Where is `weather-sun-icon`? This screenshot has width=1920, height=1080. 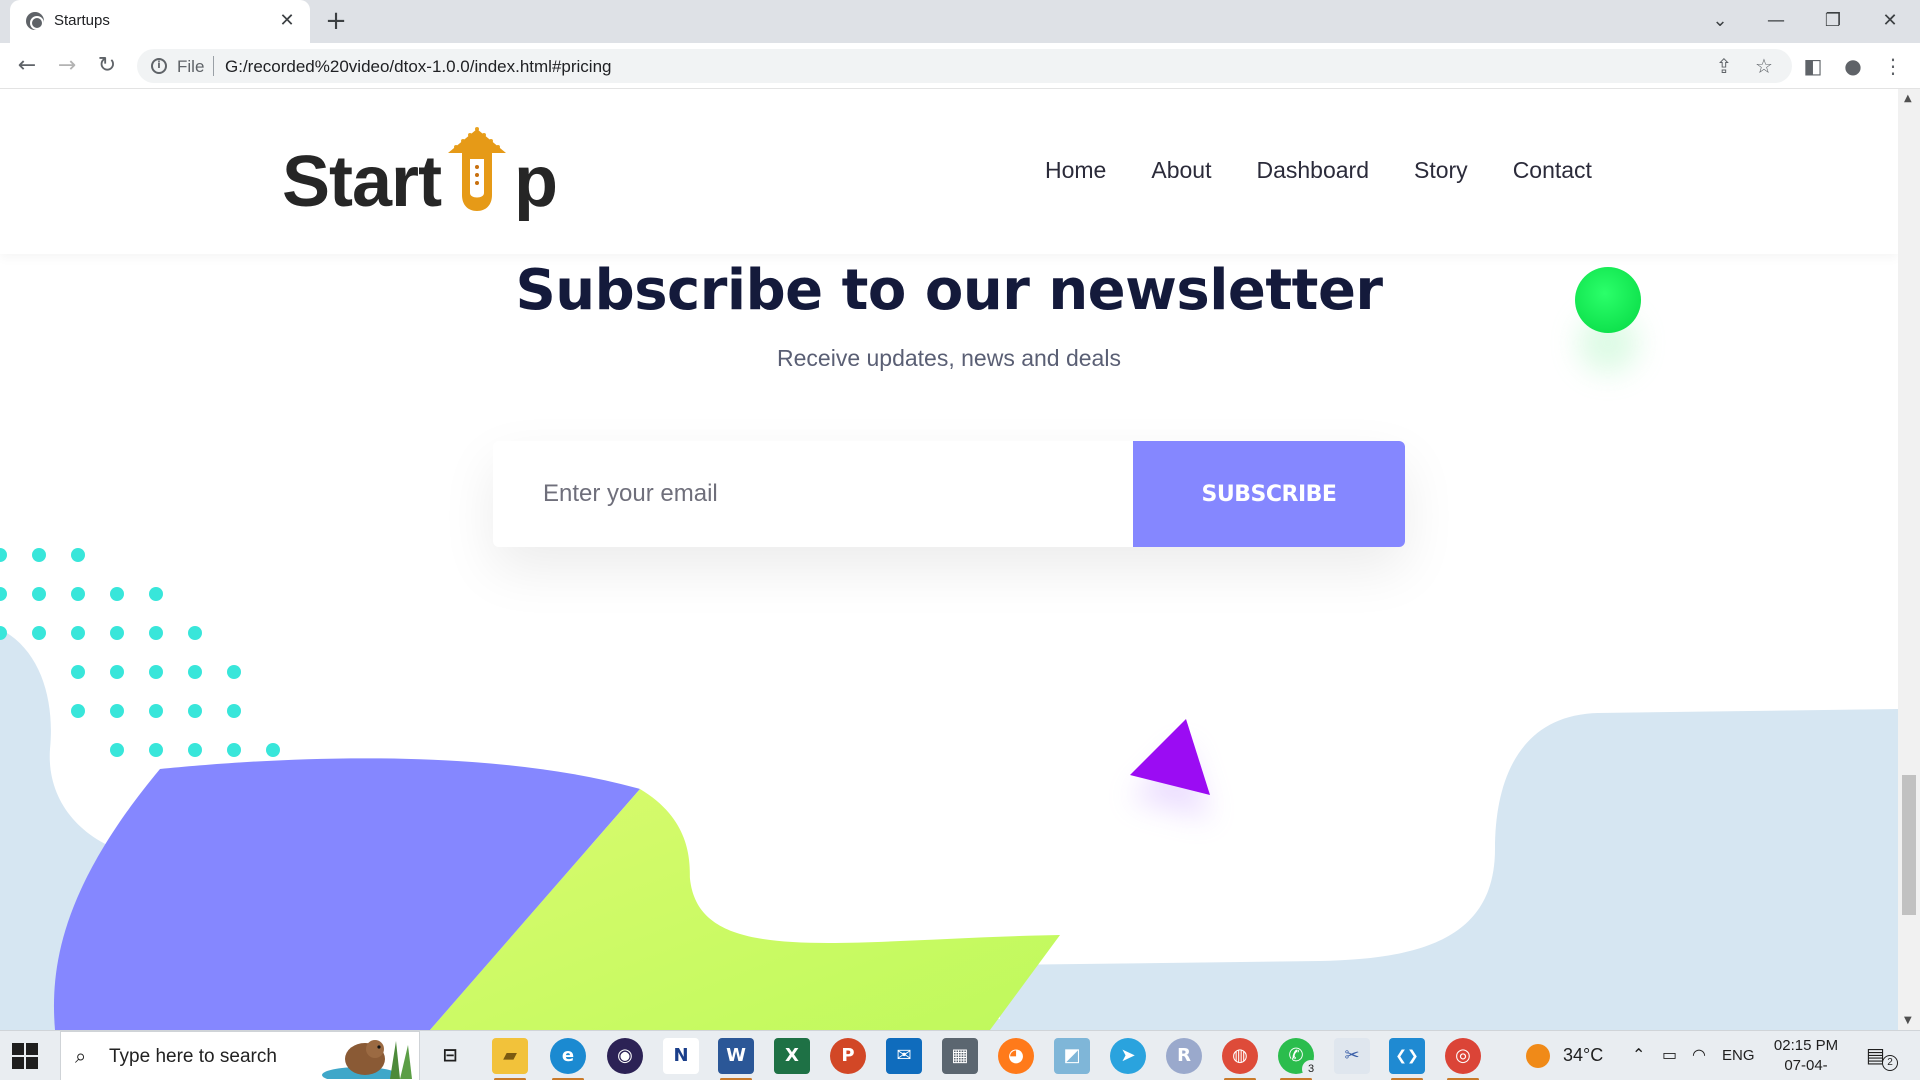 weather-sun-icon is located at coordinates (1538, 1056).